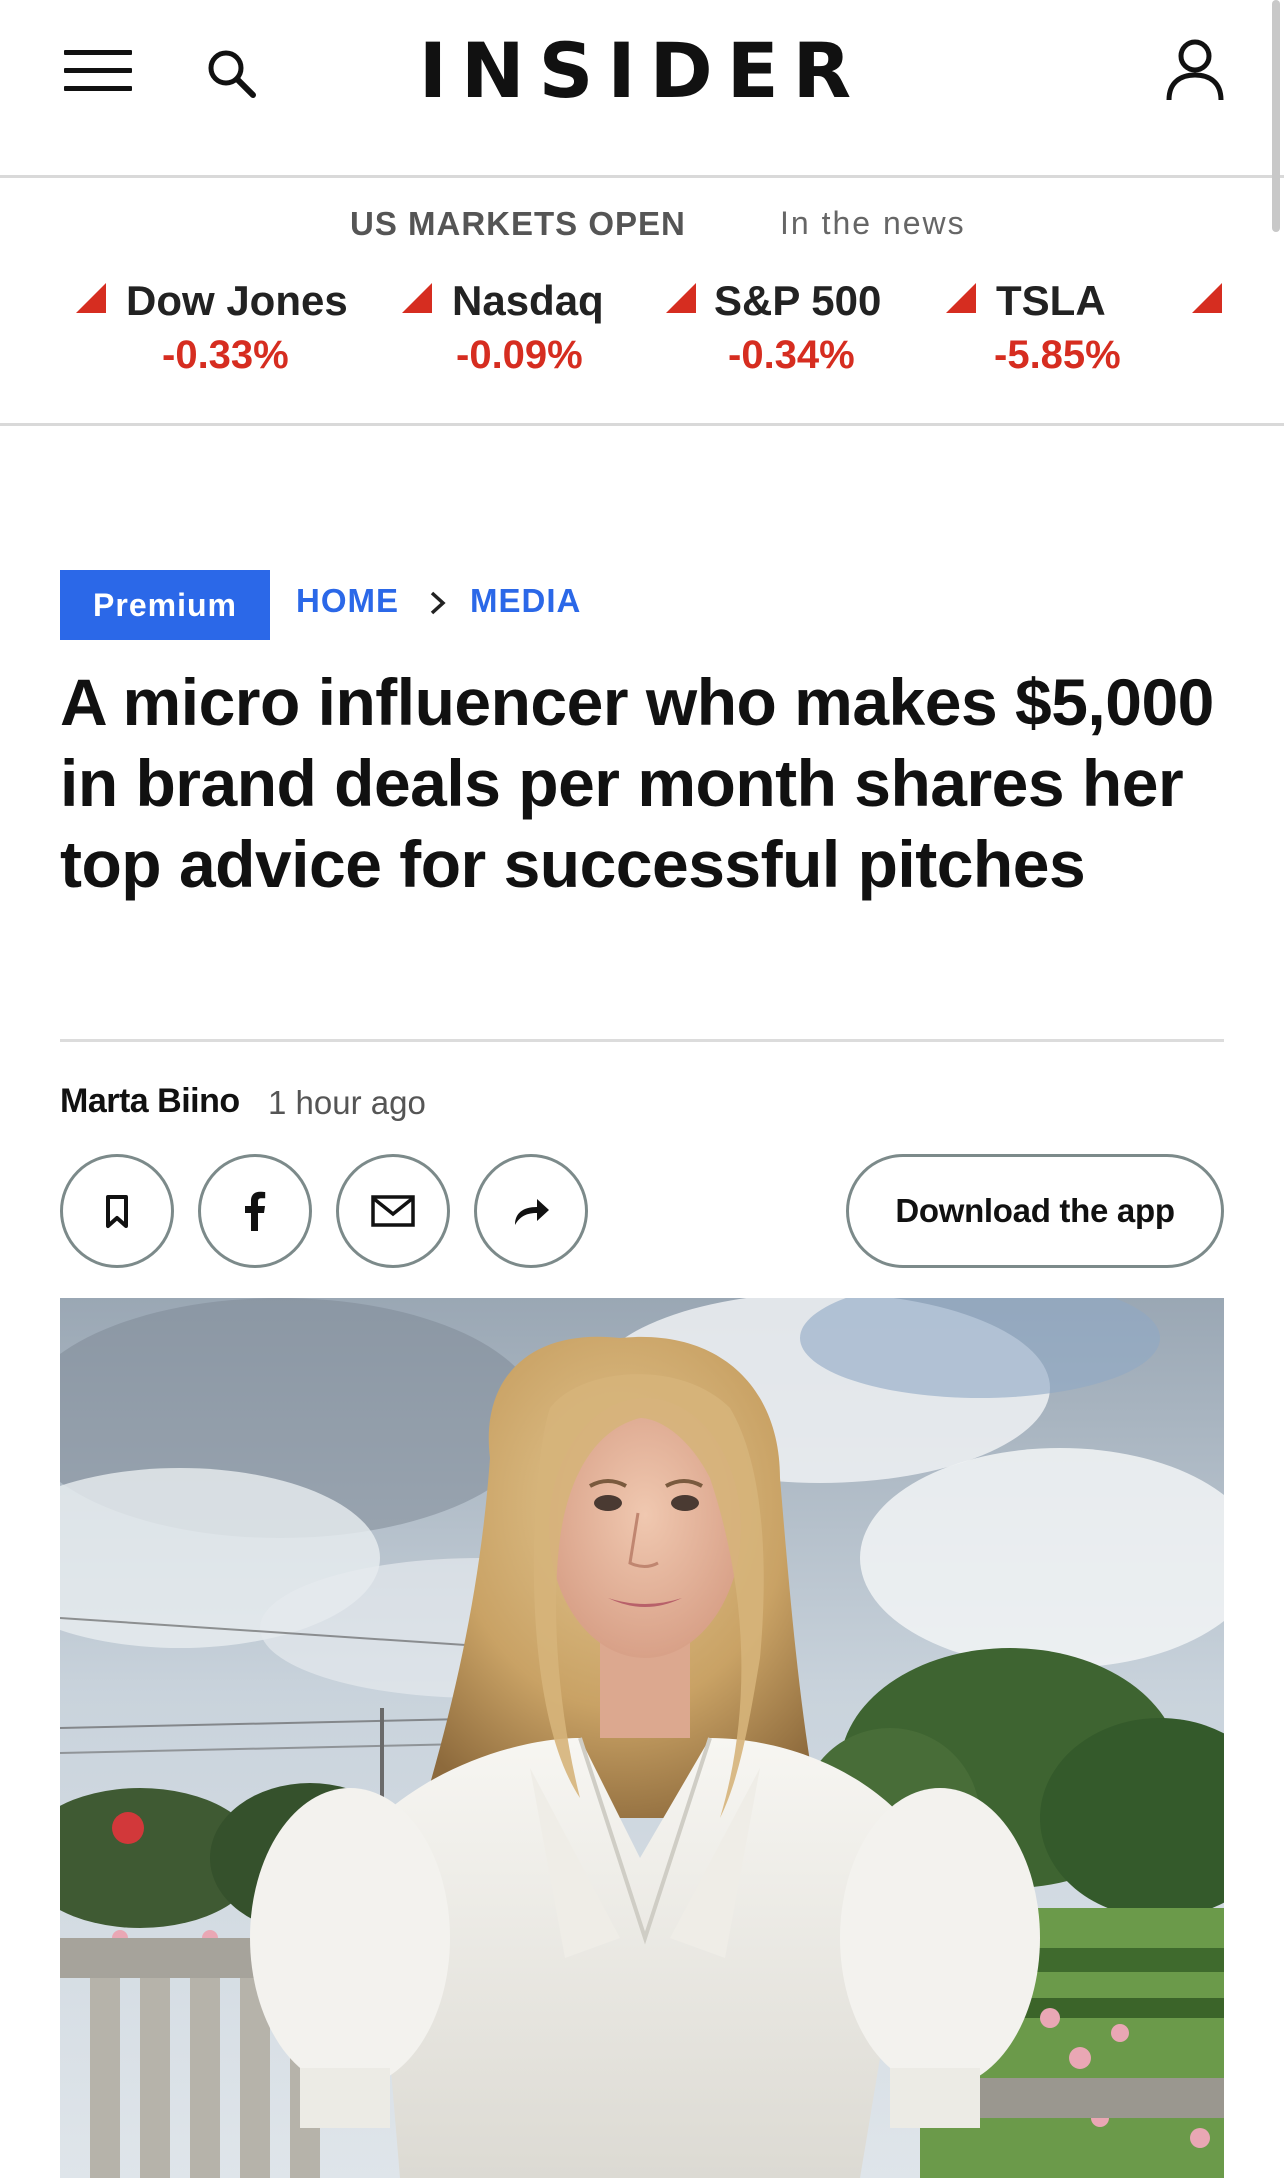 The image size is (1284, 2178). What do you see at coordinates (1222, 332) in the screenshot?
I see `ticker-next-partial` at bounding box center [1222, 332].